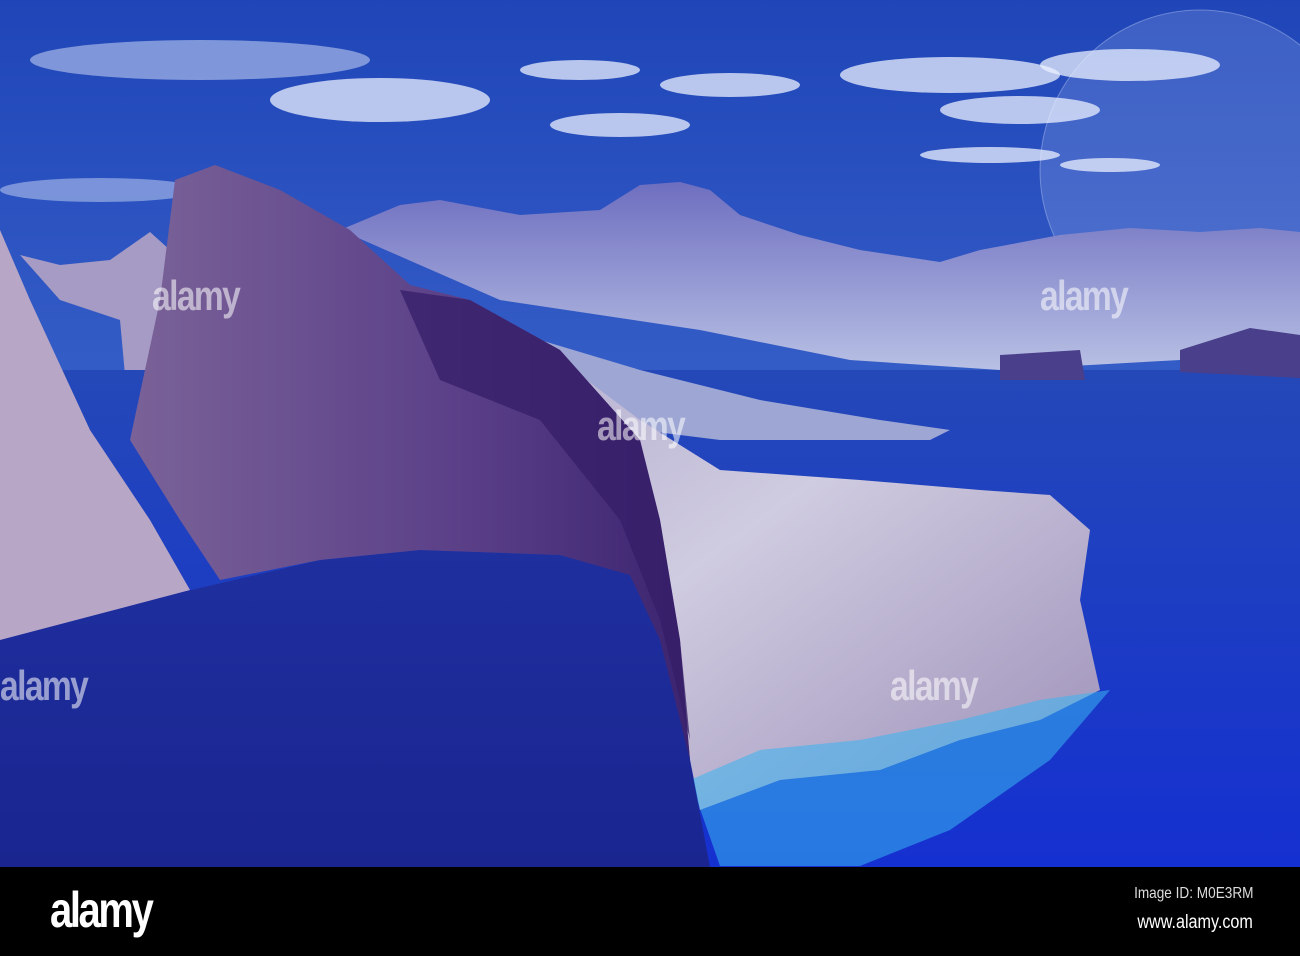 This screenshot has height=956, width=1300. Describe the element at coordinates (102, 910) in the screenshot. I see `alamy-logo: alamy` at that location.